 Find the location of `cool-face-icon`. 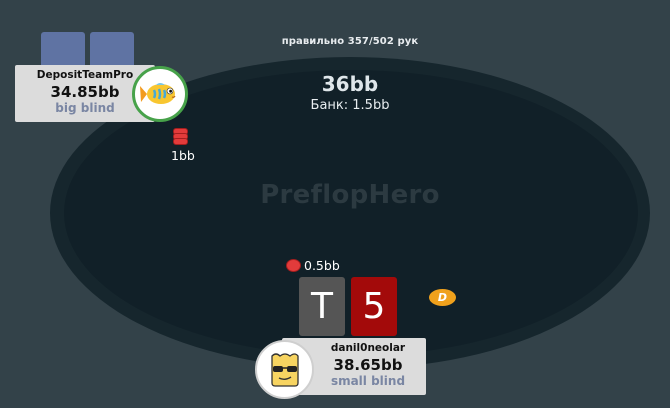

cool-face-icon is located at coordinates (284, 369).